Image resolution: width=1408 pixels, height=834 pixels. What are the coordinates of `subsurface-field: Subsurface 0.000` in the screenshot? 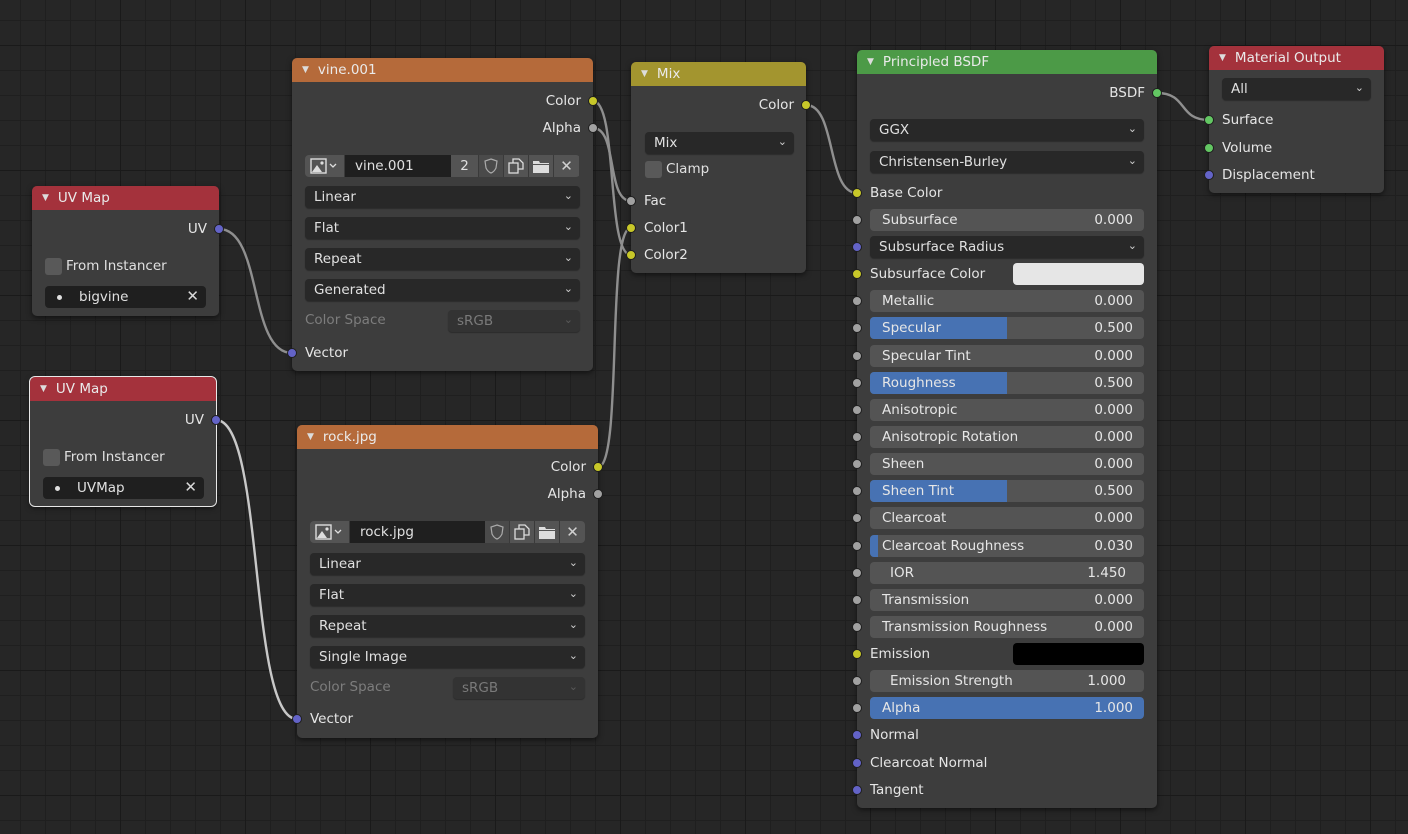 It's located at (1007, 220).